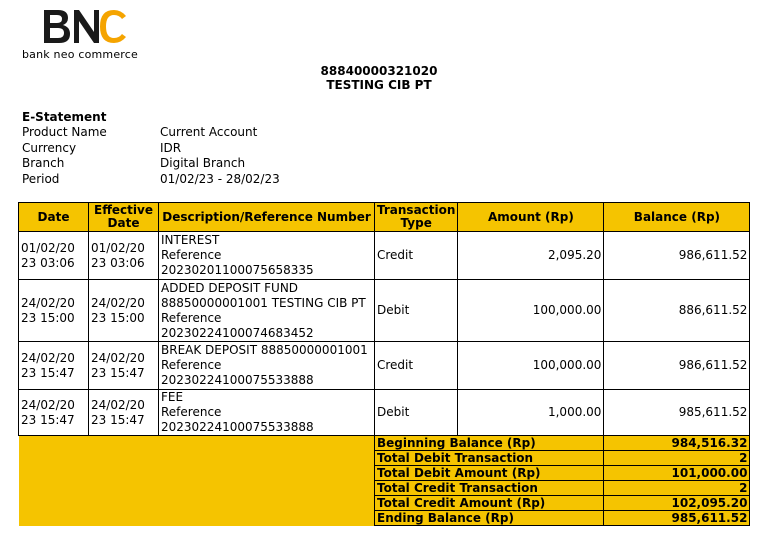 The height and width of the screenshot is (535, 758). I want to click on summary-value: 984,516.32, so click(677, 443).